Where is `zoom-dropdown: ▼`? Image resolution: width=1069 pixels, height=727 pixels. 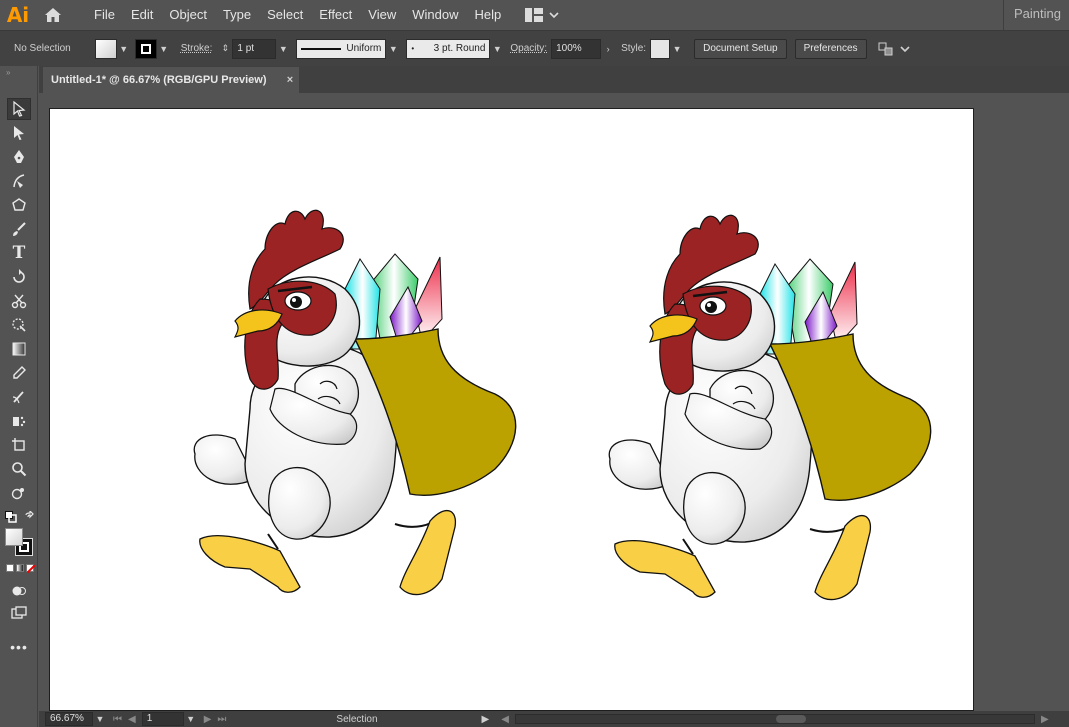
zoom-dropdown: ▼ is located at coordinates (100, 719).